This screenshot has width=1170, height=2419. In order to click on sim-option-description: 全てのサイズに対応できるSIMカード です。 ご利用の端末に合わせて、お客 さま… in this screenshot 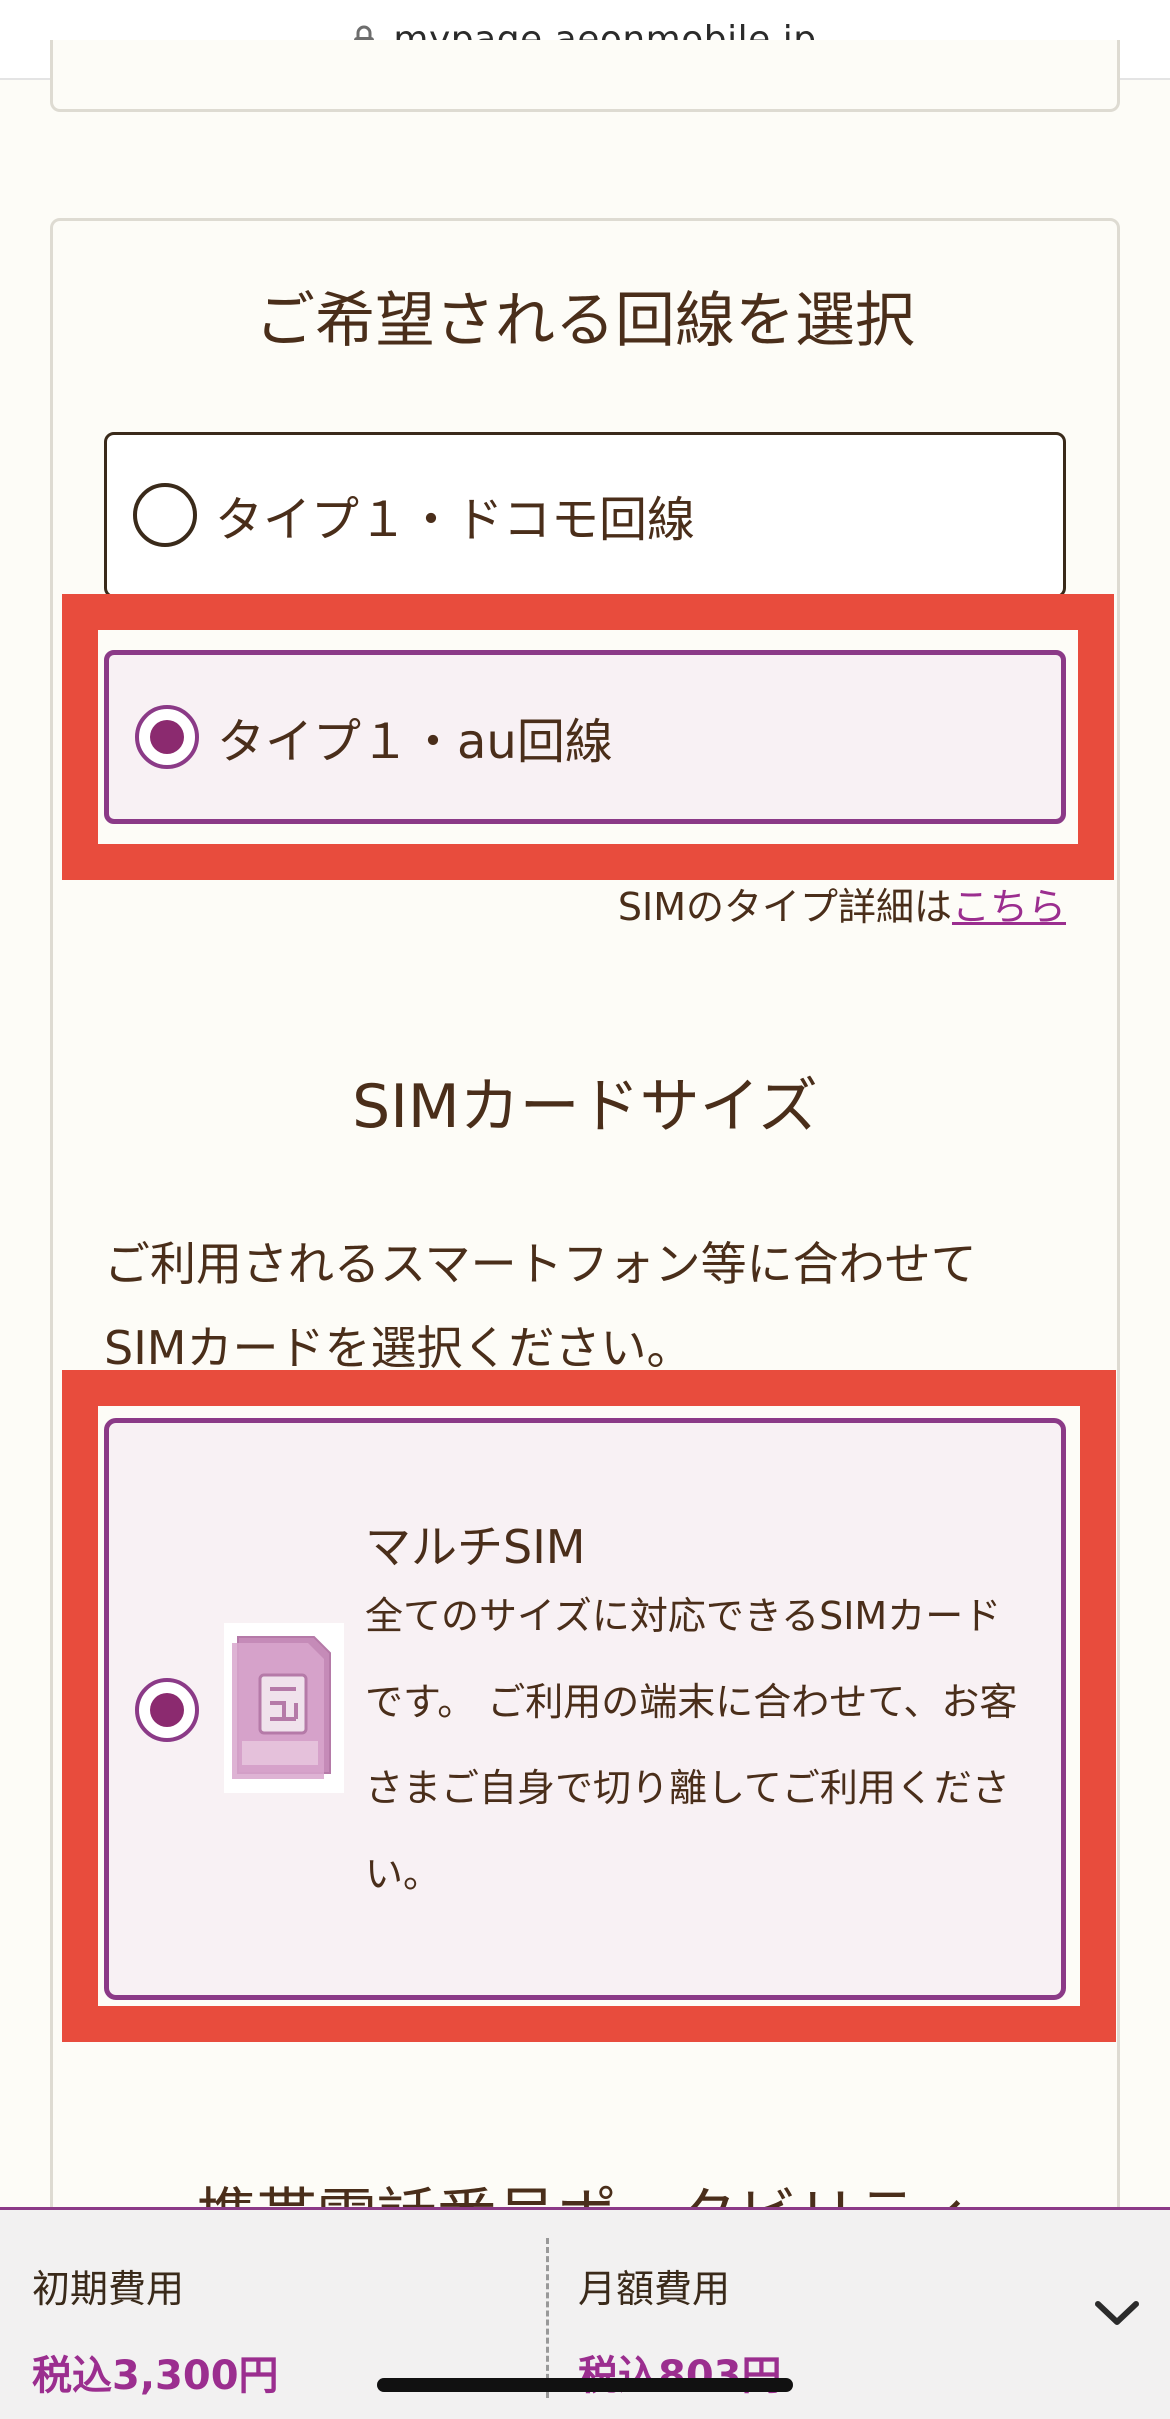, I will do `click(710, 1745)`.